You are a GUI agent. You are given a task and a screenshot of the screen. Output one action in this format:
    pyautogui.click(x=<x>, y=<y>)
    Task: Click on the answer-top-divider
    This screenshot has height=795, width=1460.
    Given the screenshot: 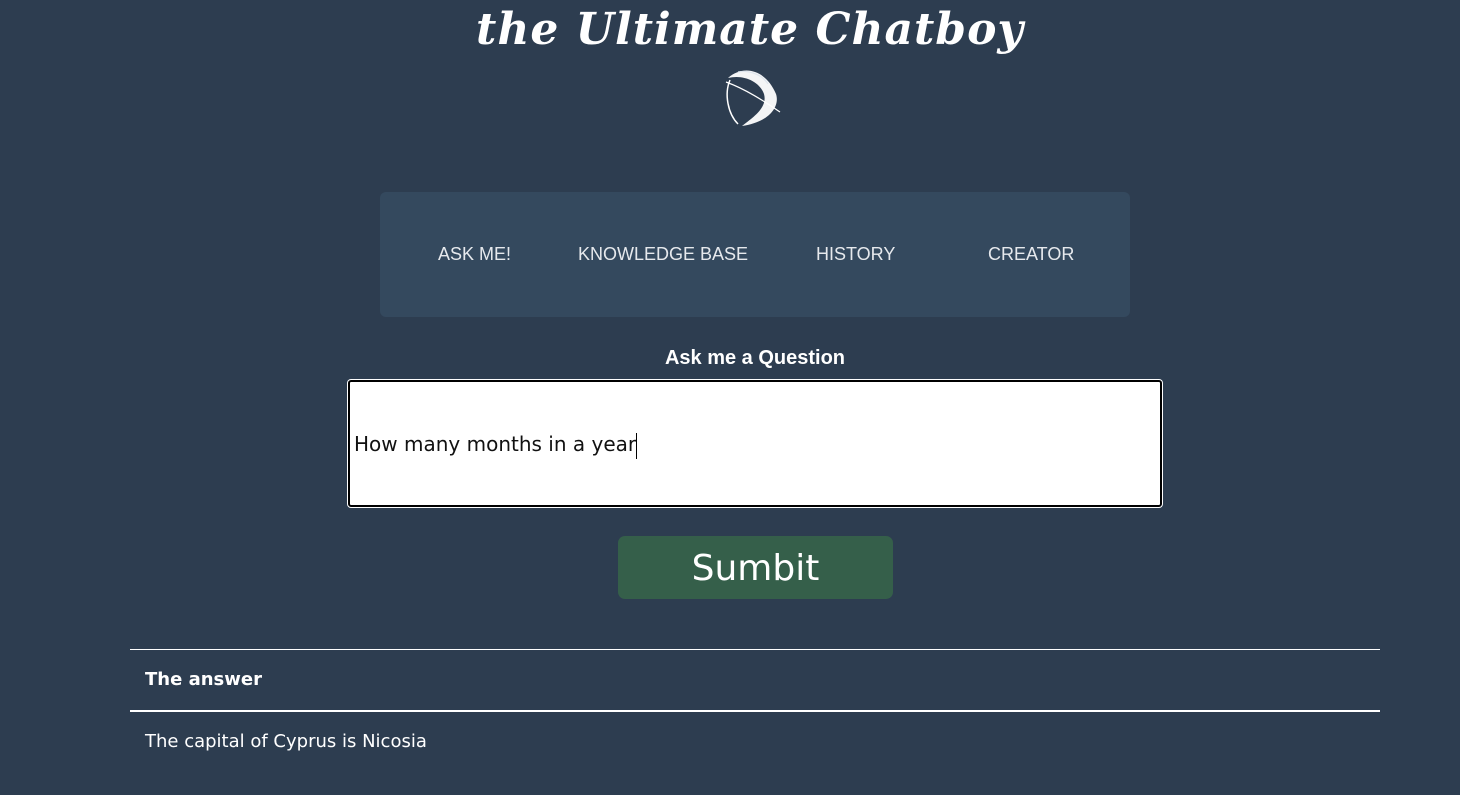 What is the action you would take?
    pyautogui.click(x=755, y=649)
    